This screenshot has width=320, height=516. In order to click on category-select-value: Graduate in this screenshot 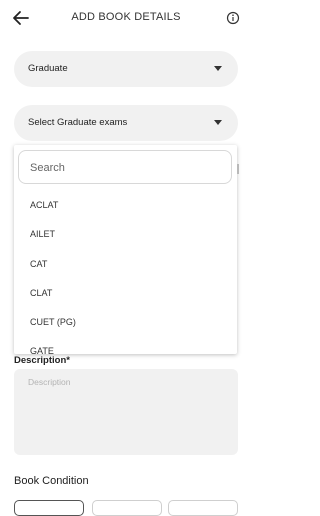, I will do `click(48, 68)`.